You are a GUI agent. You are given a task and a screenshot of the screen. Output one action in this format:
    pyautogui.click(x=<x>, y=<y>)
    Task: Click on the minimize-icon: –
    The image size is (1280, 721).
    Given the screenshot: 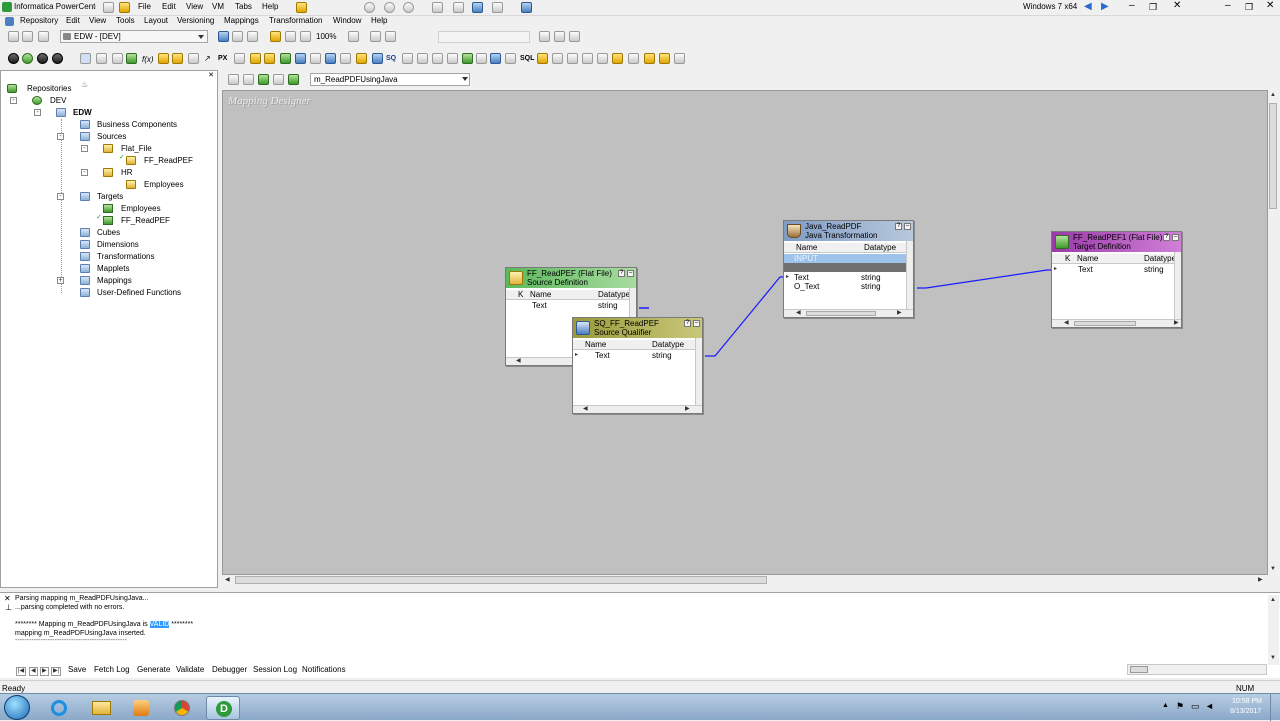 What is the action you would take?
    pyautogui.click(x=1132, y=5)
    